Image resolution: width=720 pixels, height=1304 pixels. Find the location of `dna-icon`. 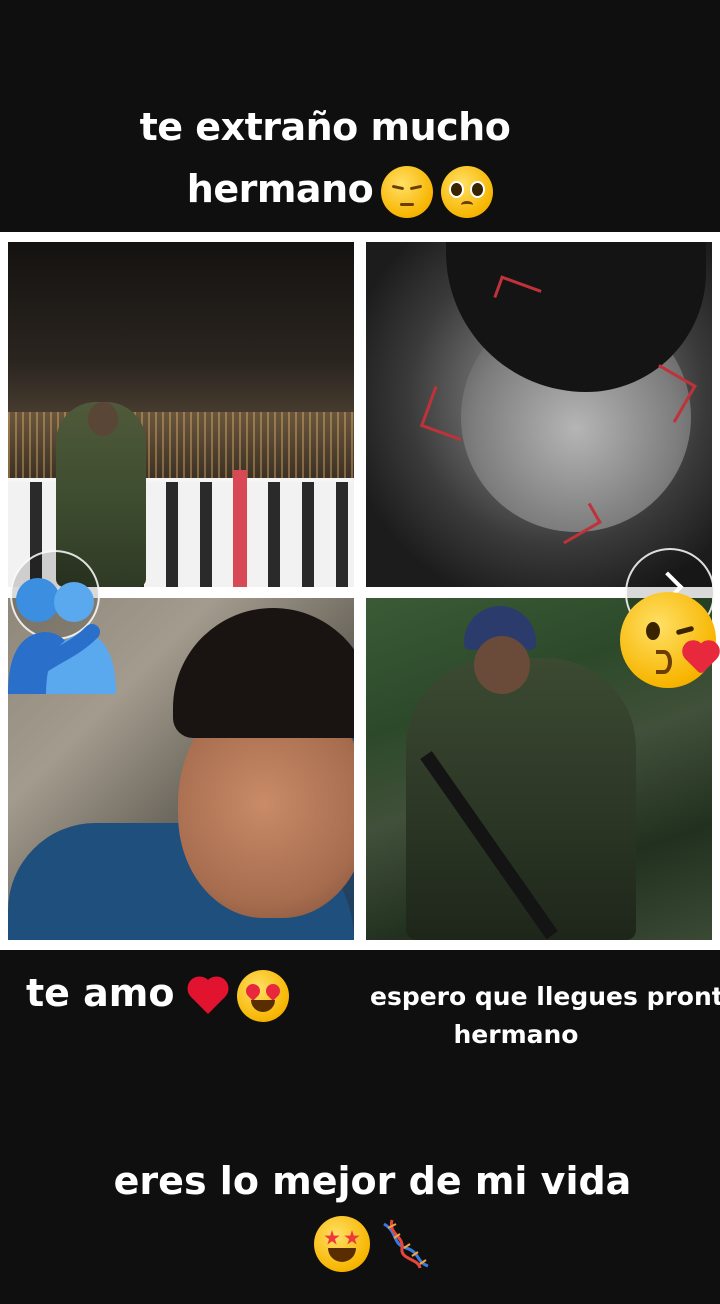

dna-icon is located at coordinates (406, 1244).